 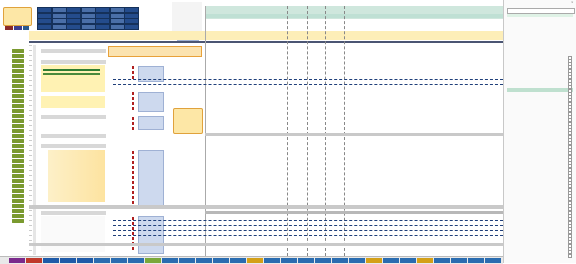 I want to click on toolbar-right-note, so click(x=187, y=17).